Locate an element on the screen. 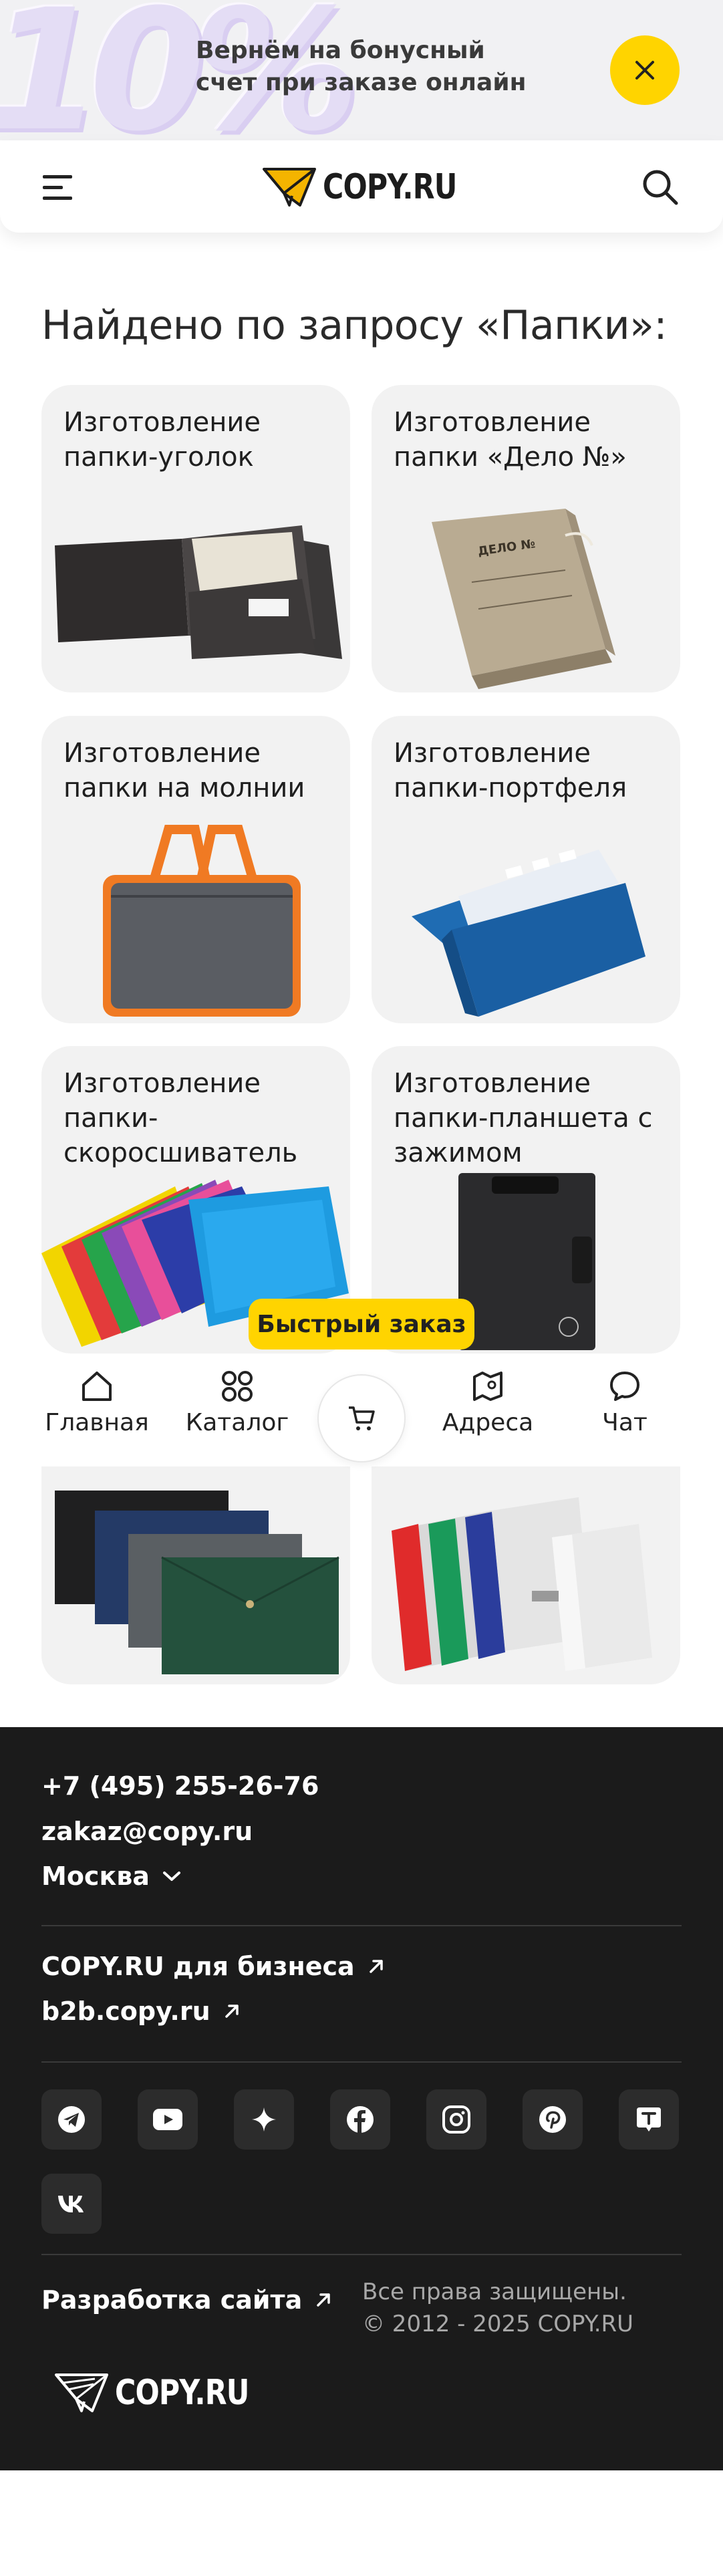 This screenshot has width=723, height=2576. social-telegram is located at coordinates (71, 2119).